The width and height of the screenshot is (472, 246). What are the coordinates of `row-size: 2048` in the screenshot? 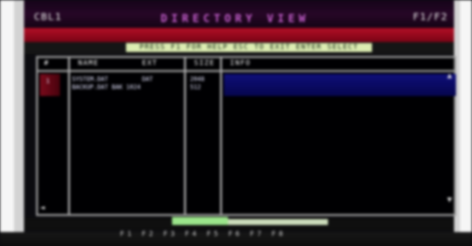 It's located at (197, 79).